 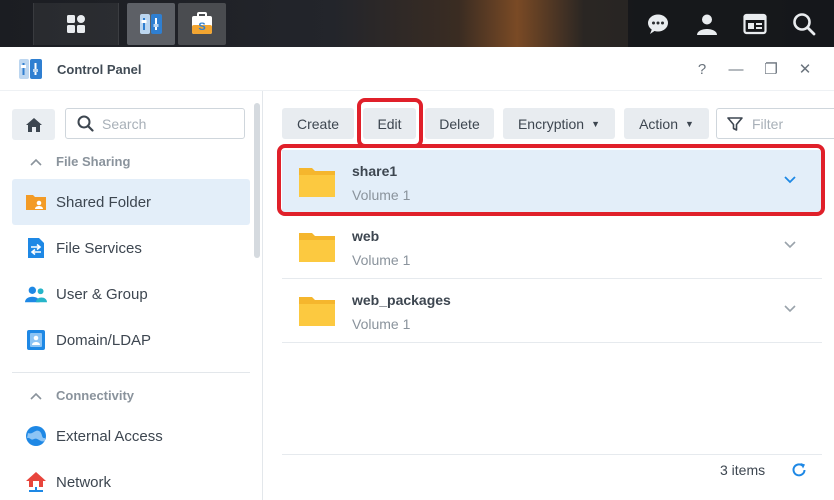 I want to click on sidebar-item-label: Shared Folder, so click(x=104, y=202).